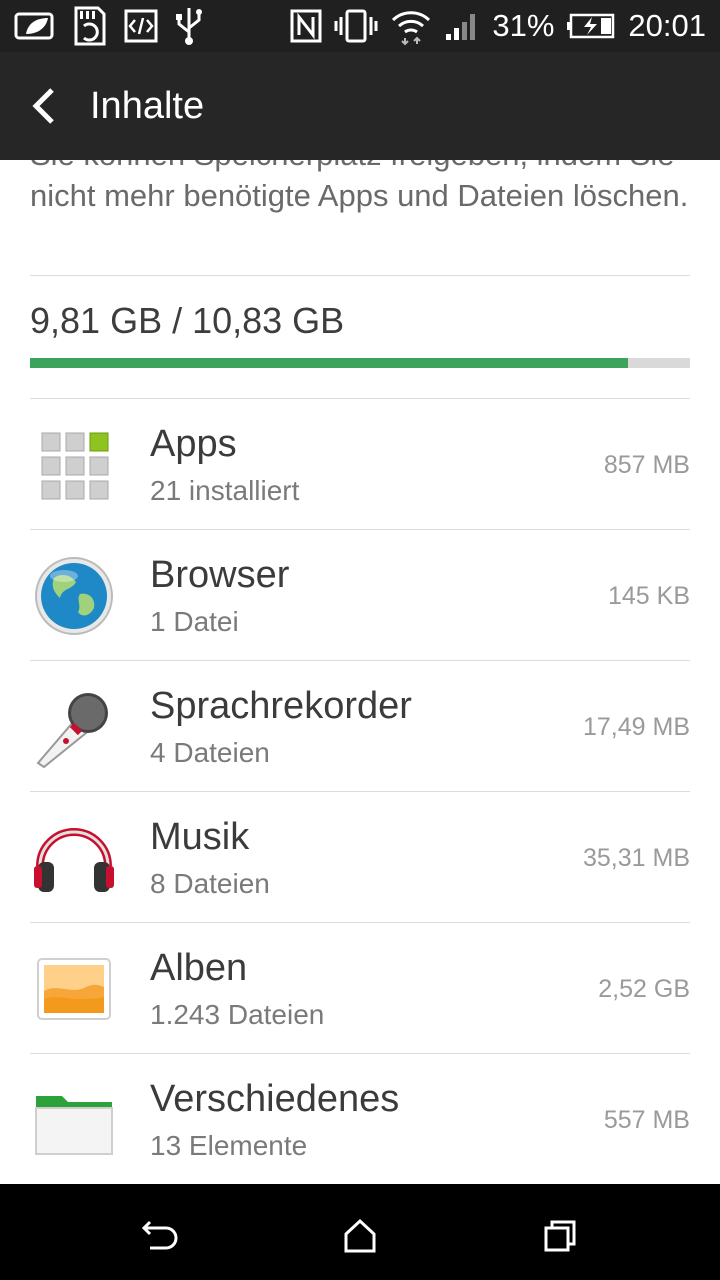  Describe the element at coordinates (329, 363) in the screenshot. I see `storage-progress-fill` at that location.